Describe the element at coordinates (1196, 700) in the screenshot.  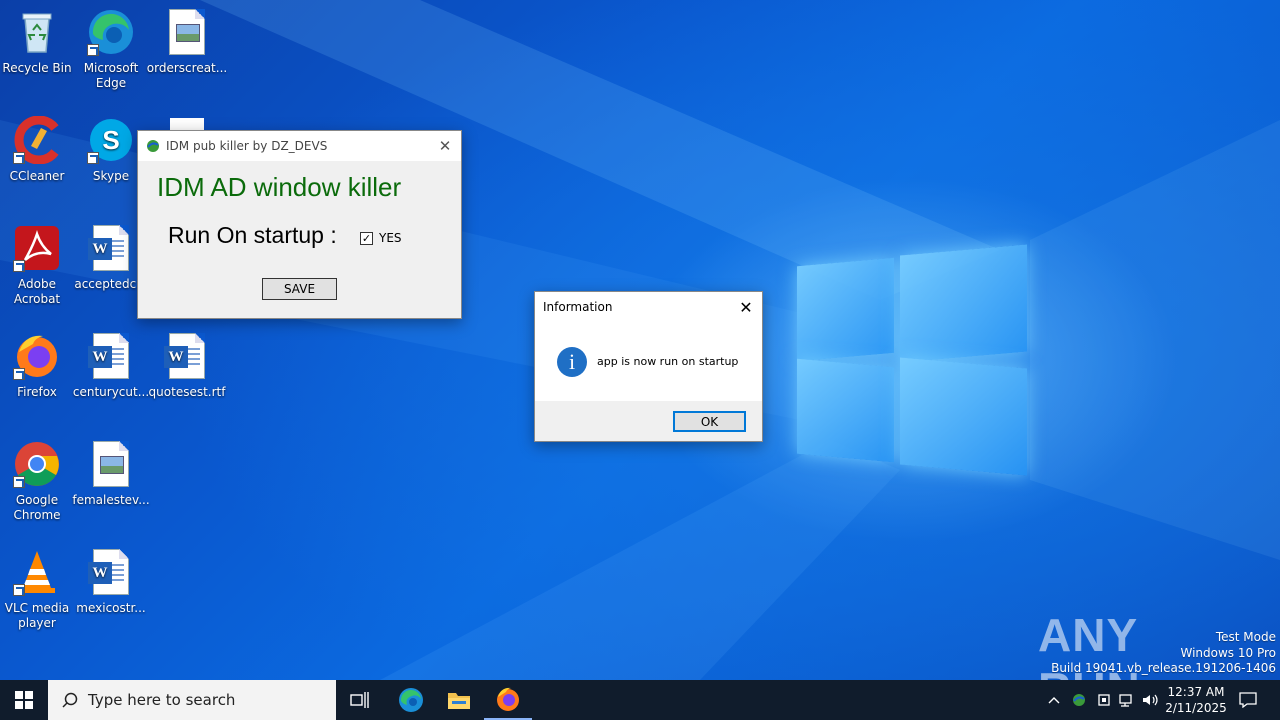
I see `tray-clock: 12:37 AM 2/11/2025` at that location.